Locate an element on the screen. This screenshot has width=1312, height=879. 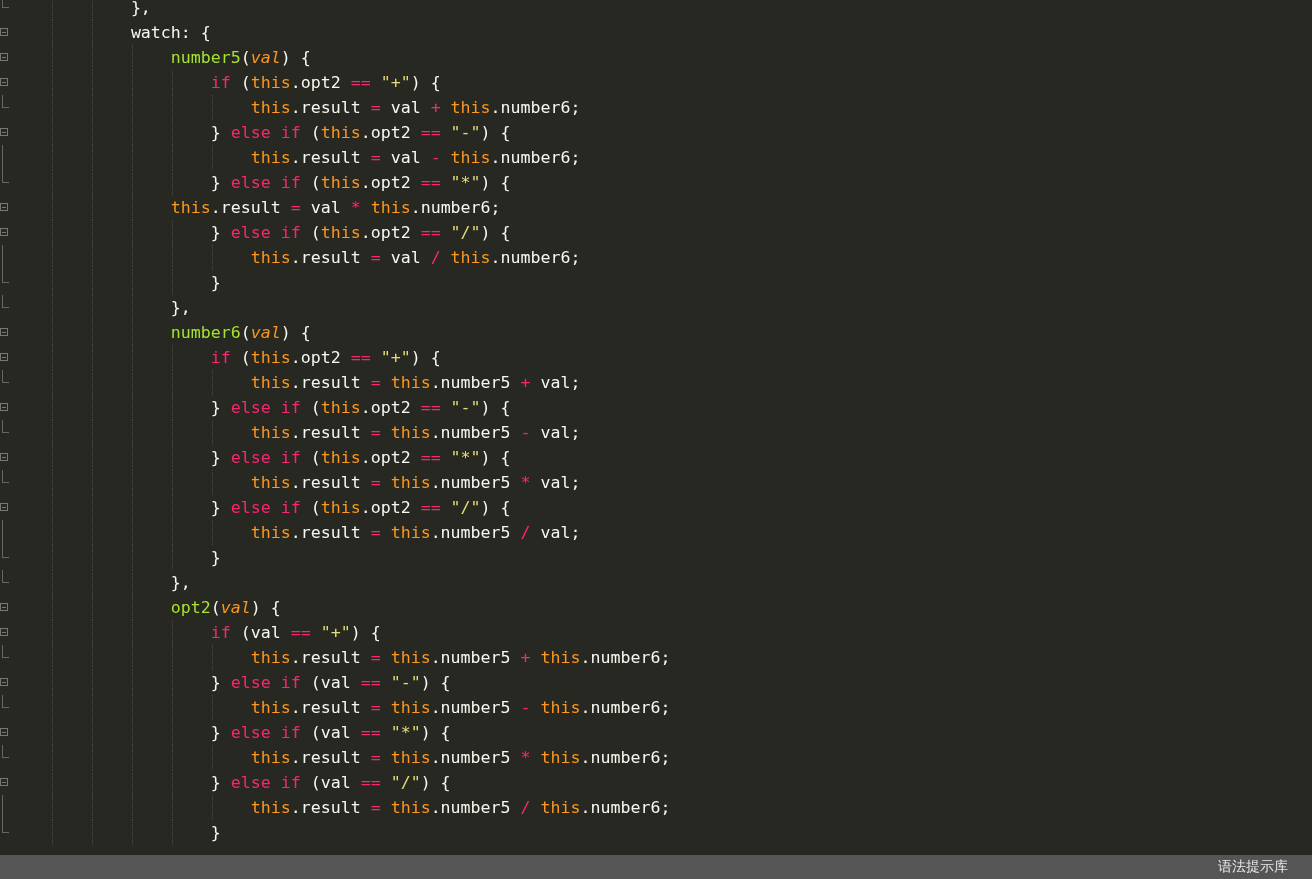
code-line: this.result = this.number5 + val; is located at coordinates (296, 382).